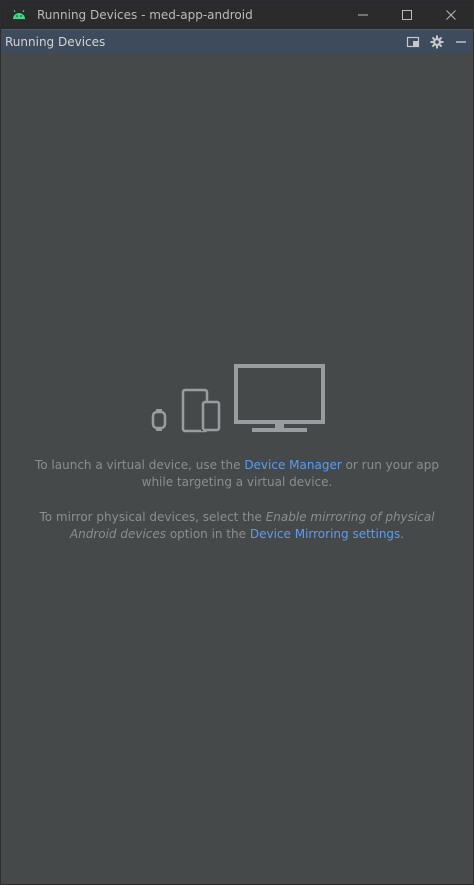  Describe the element at coordinates (152, 517) in the screenshot. I see `mirror-text-prefix: To mirror physical devices, select the` at that location.